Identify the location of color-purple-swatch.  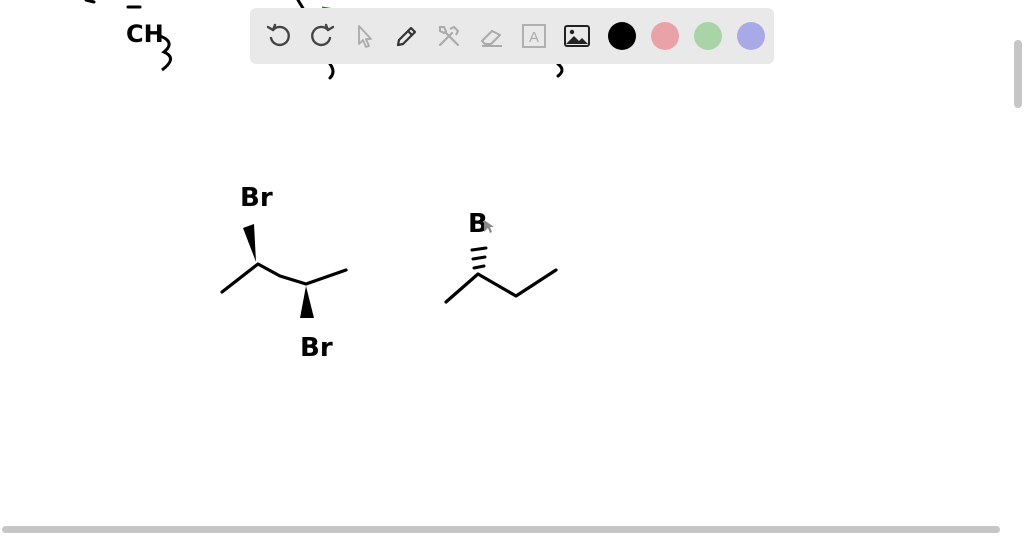
(750, 36).